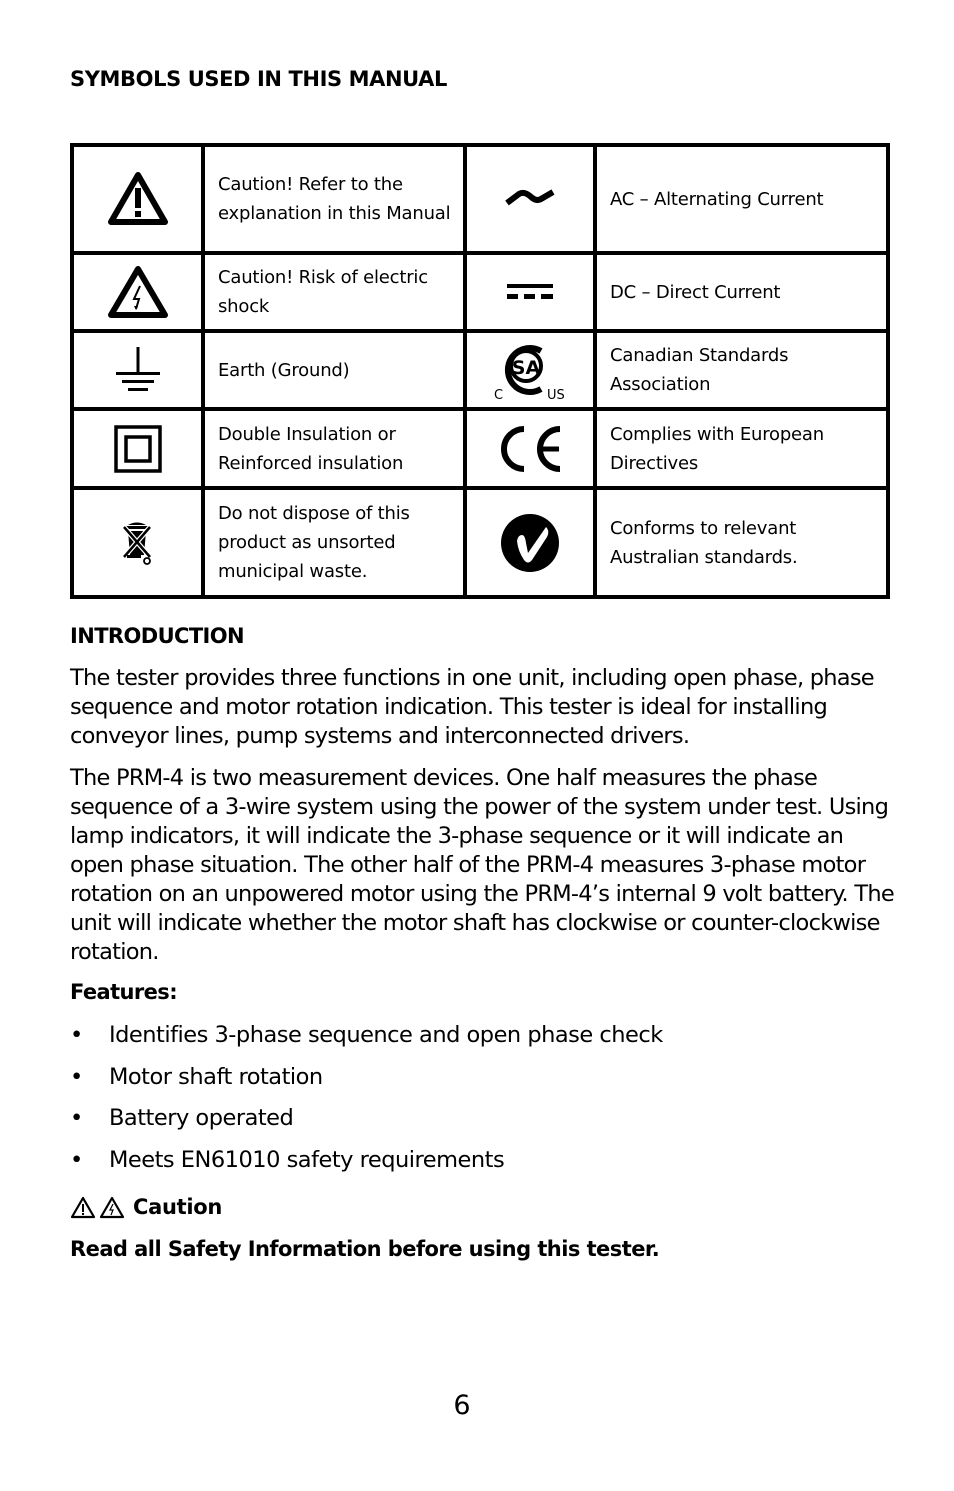 The width and height of the screenshot is (954, 1491). Describe the element at coordinates (498, 394) in the screenshot. I see `svg-text: C` at that location.